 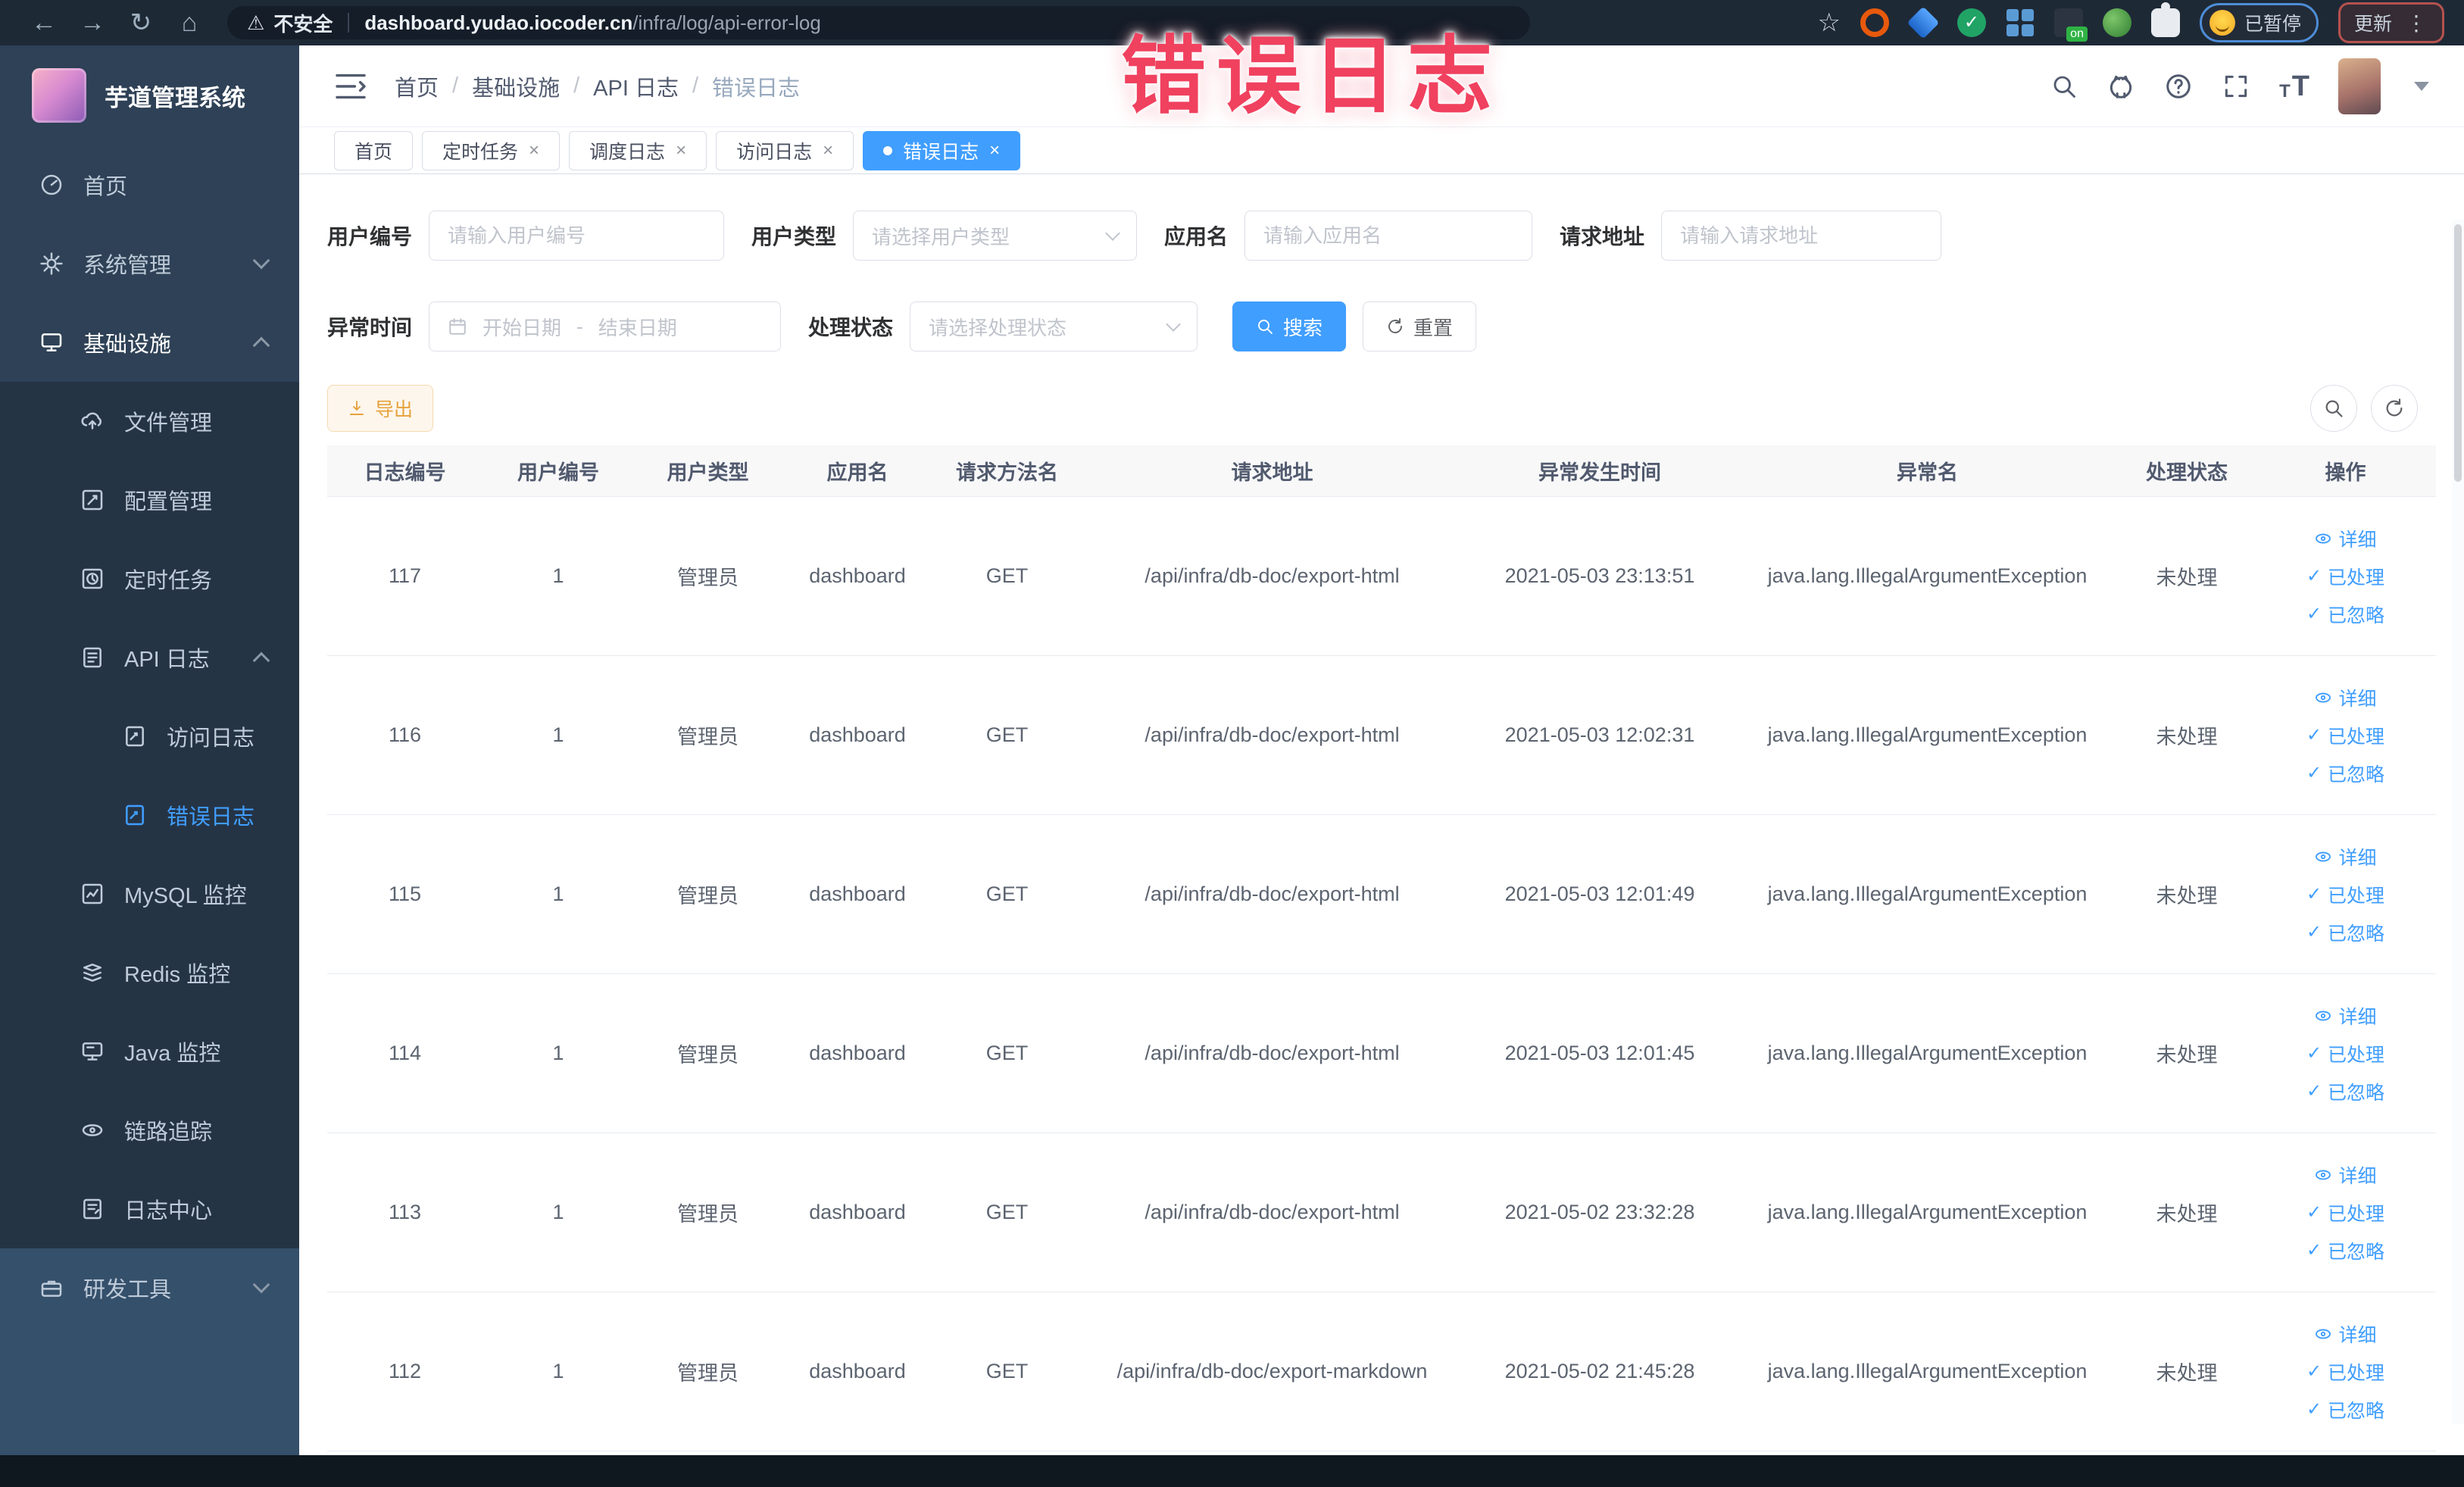 What do you see at coordinates (149, 815) in the screenshot?
I see `sidebar-item-error-log: 错误日志` at bounding box center [149, 815].